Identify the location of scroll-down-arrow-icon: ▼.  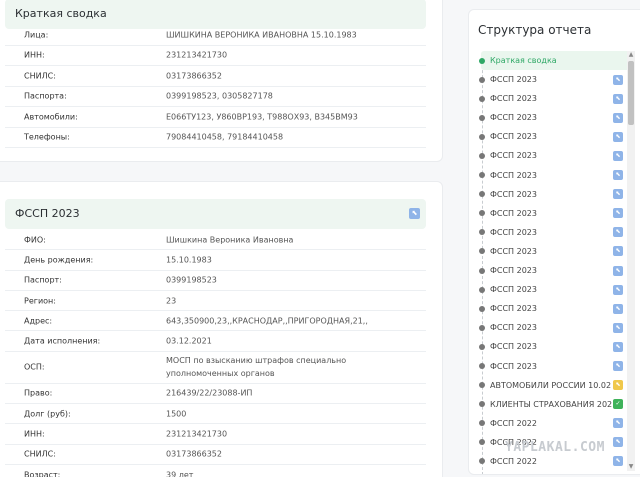
(631, 467).